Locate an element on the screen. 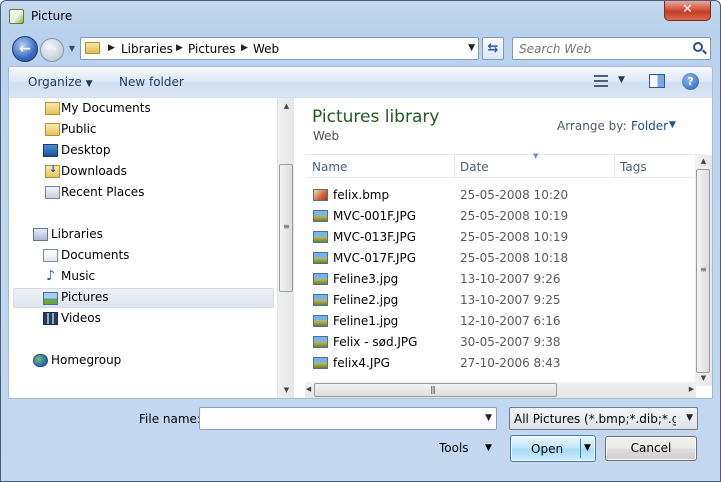 This screenshot has height=482, width=721. file-date: 25-05-2008 10:19 is located at coordinates (514, 237).